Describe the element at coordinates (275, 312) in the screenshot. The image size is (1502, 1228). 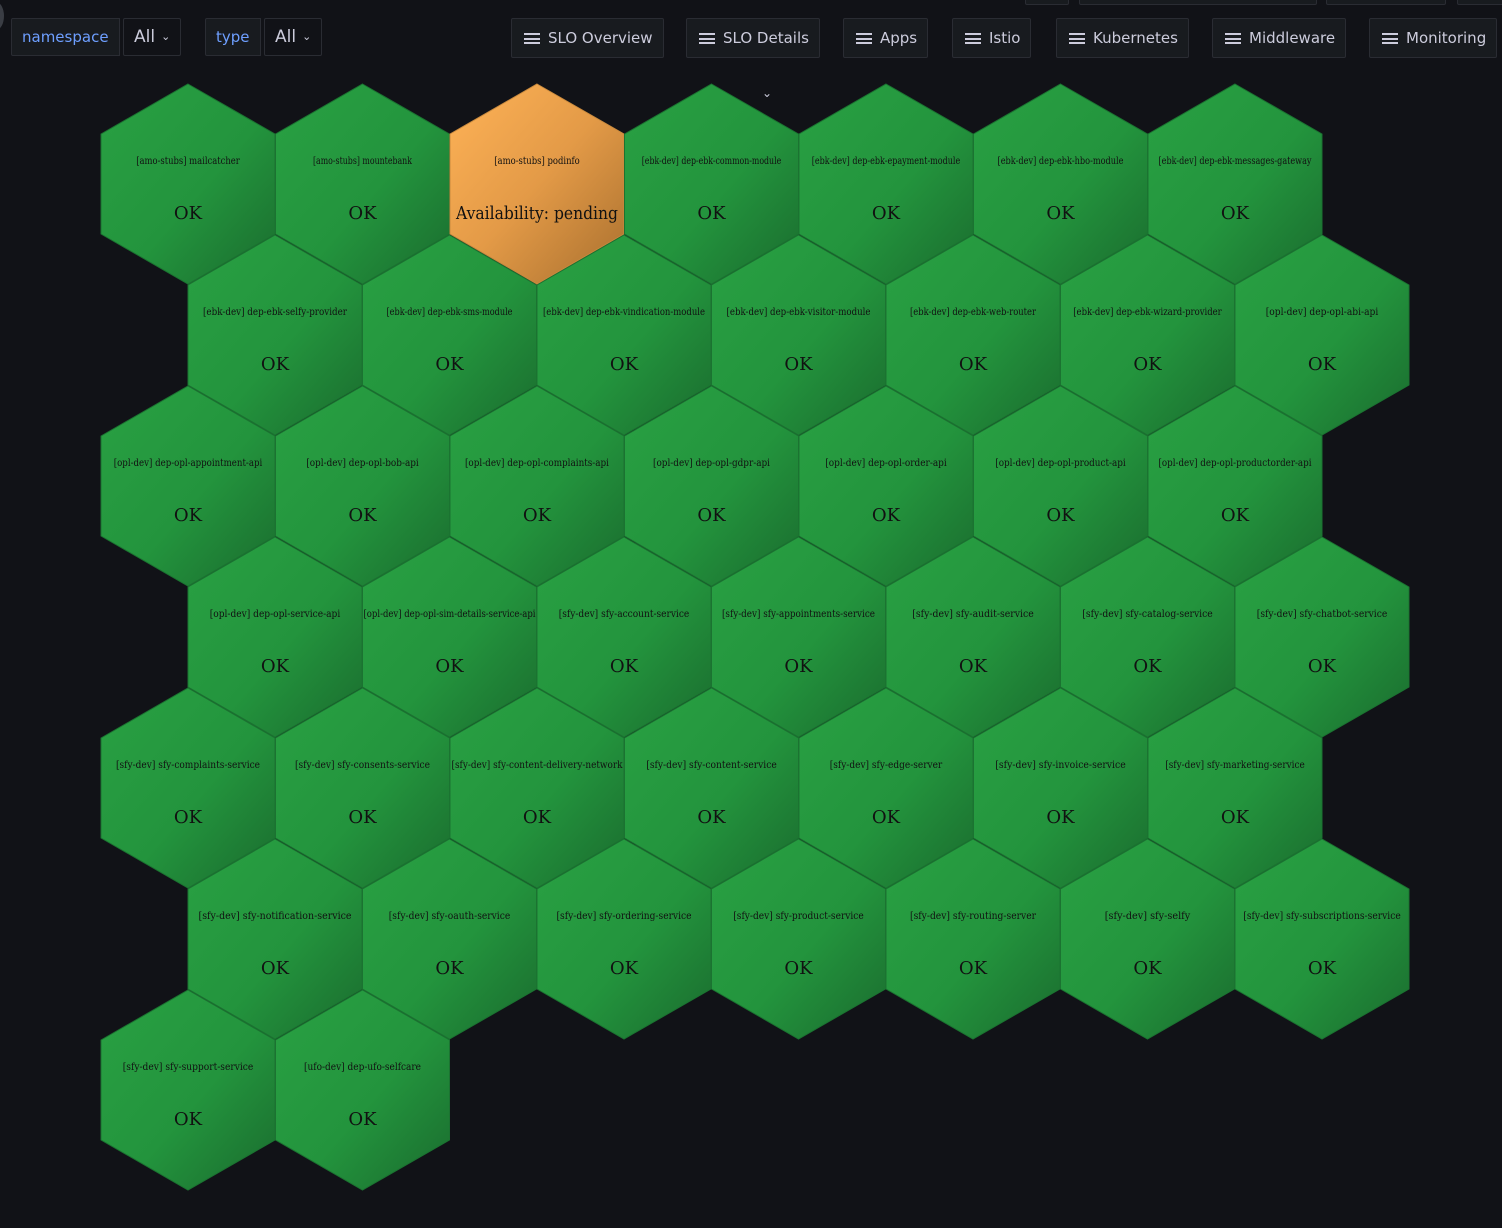
I see `hexagon-name: [ebk-dev] dep-ebk-selfy-provider` at that location.